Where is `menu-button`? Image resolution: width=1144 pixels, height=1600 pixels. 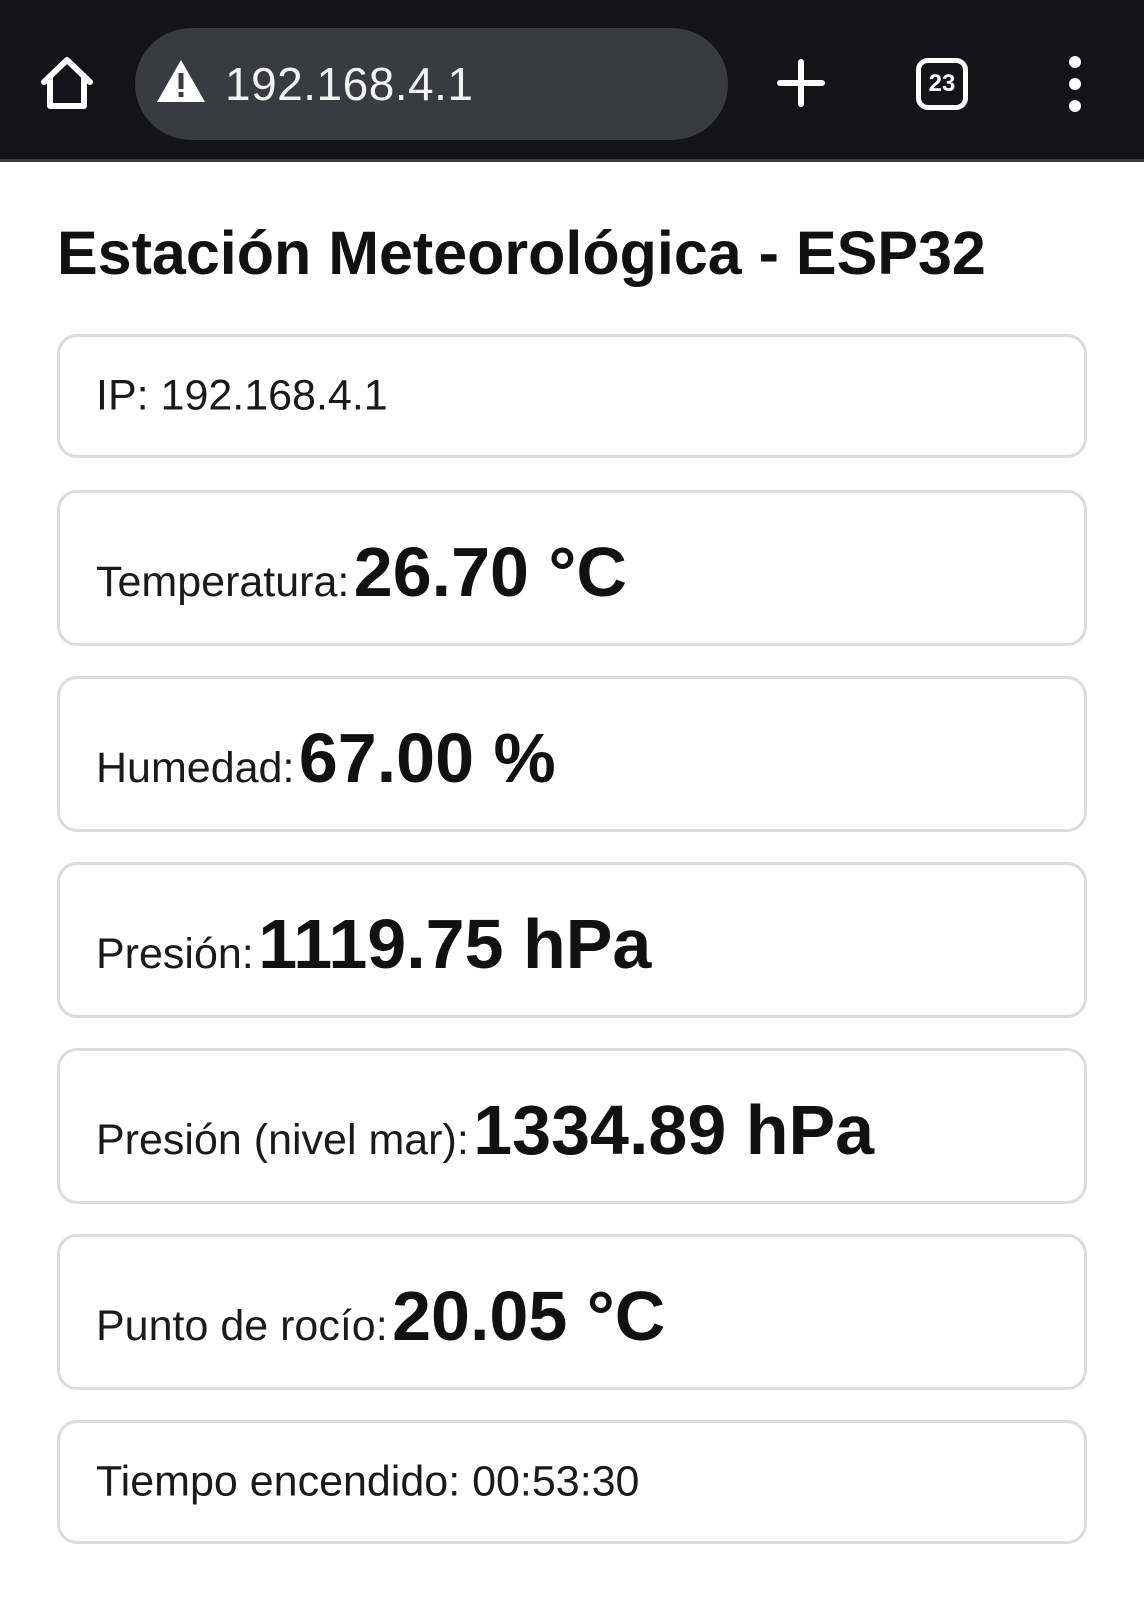 menu-button is located at coordinates (1075, 84).